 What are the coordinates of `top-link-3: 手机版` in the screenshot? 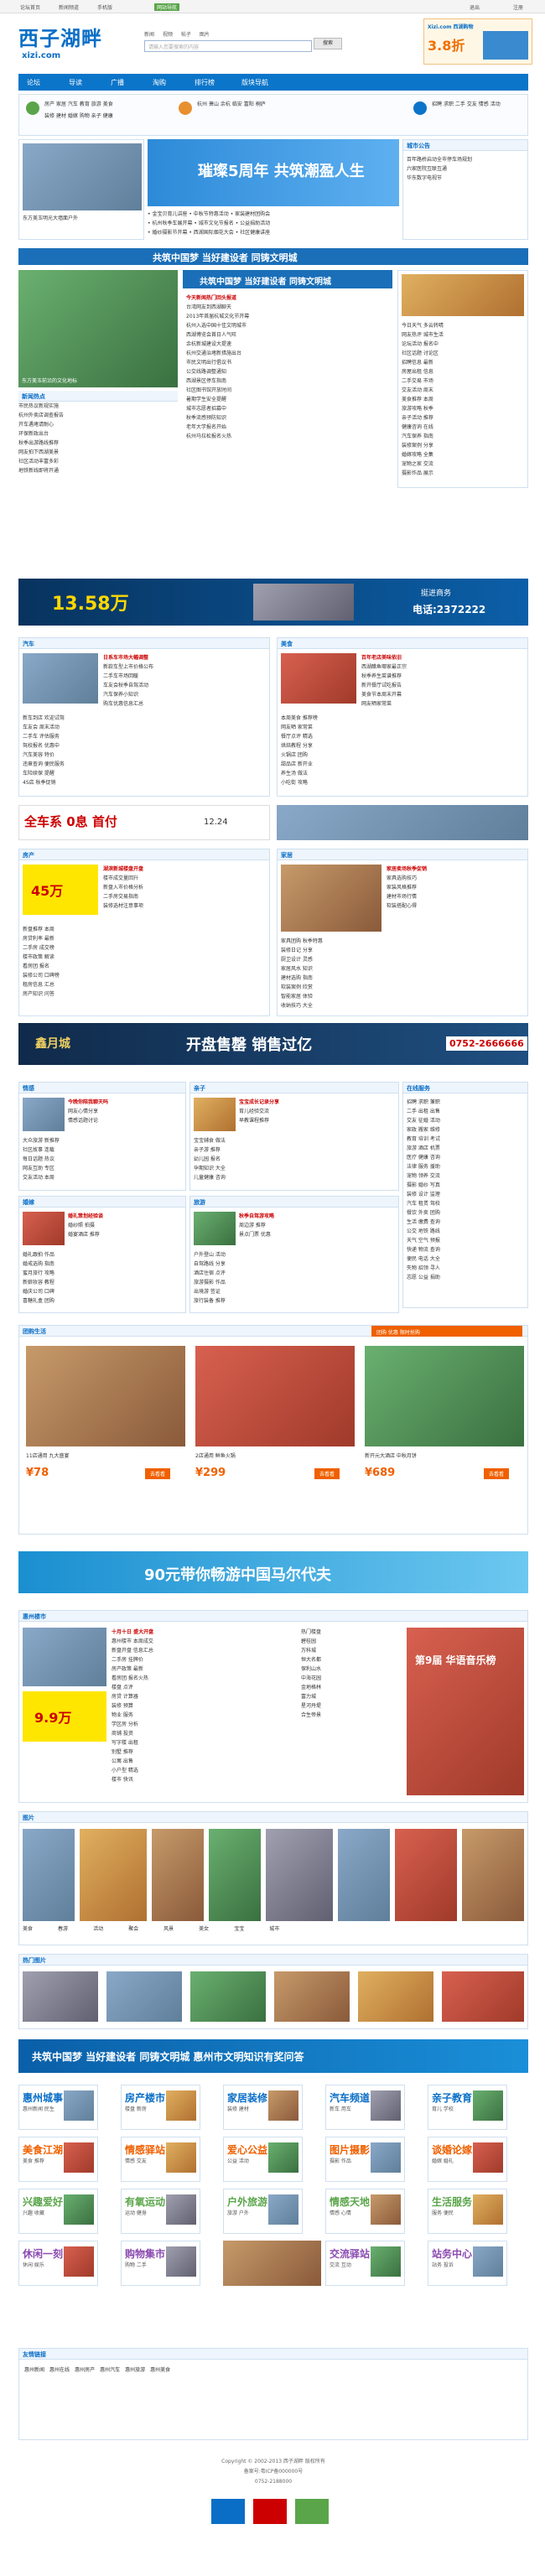 It's located at (104, 7).